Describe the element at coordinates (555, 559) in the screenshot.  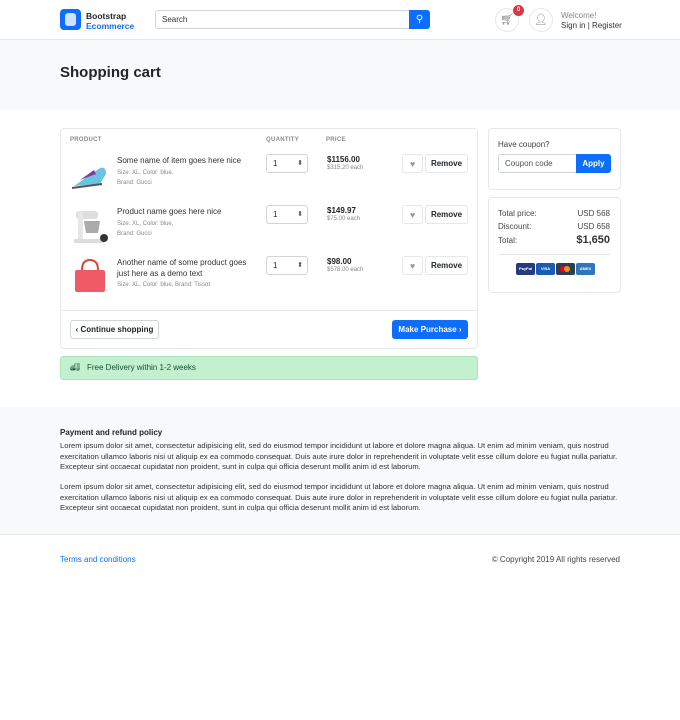
I see `copyright: © Copyright 2019 All rights reserved` at that location.